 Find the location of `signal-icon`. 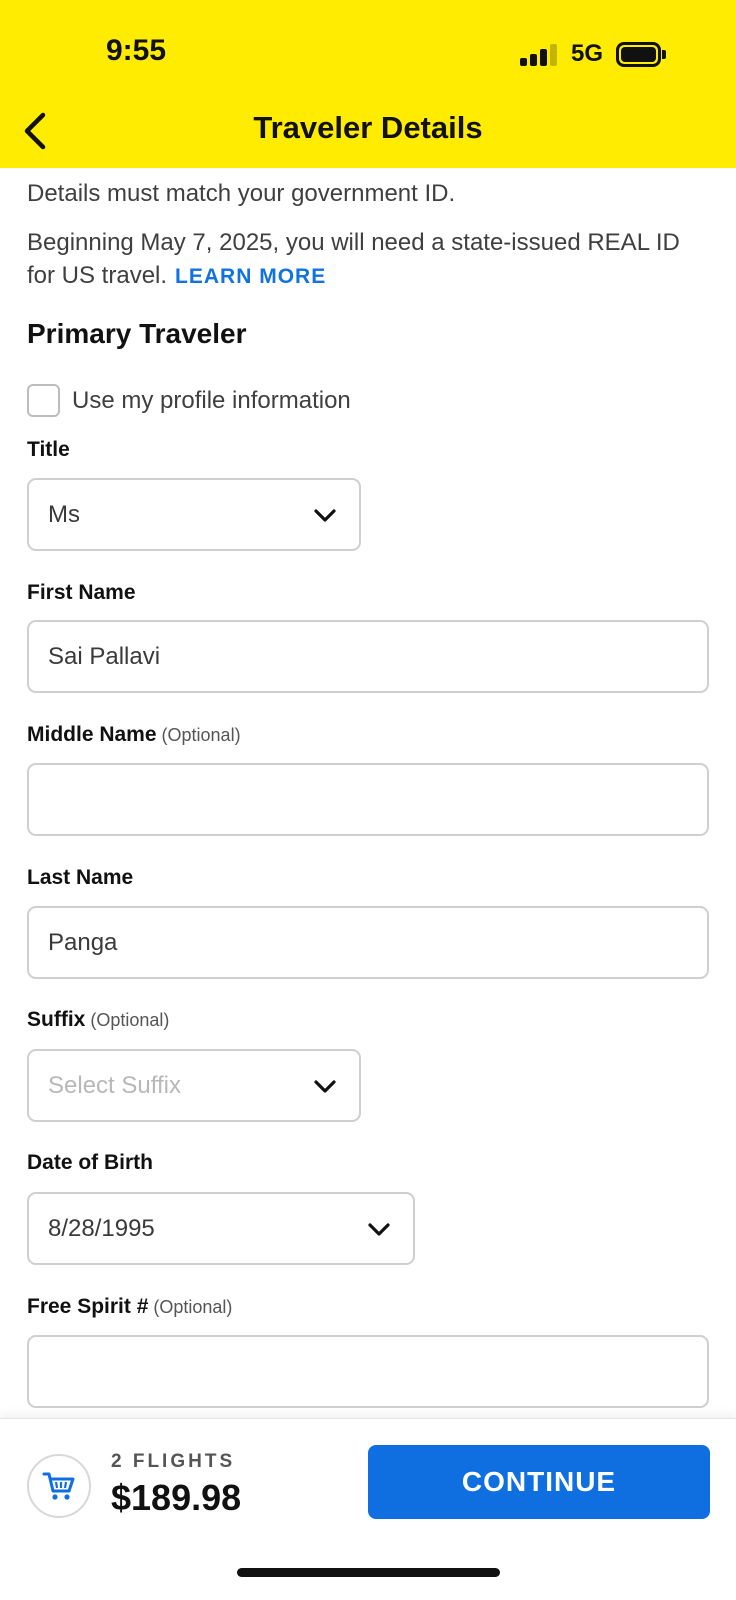

signal-icon is located at coordinates (540, 55).